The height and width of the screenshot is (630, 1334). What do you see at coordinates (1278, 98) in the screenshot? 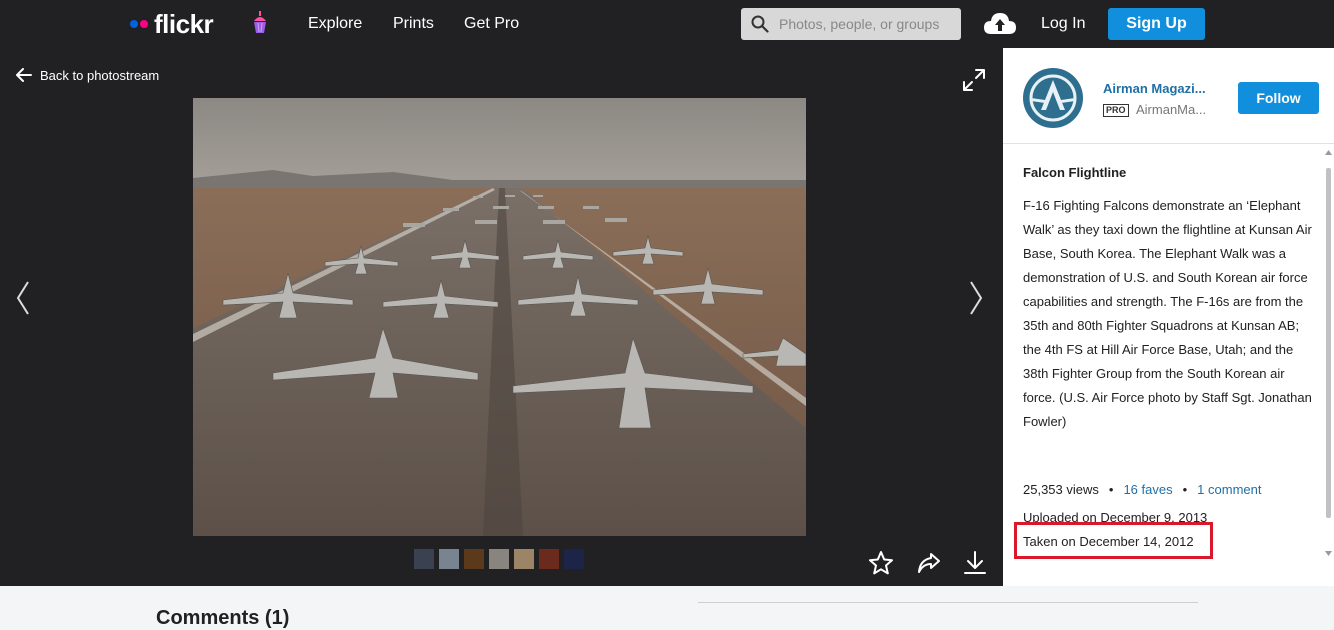
I see `follow-button: Follow` at bounding box center [1278, 98].